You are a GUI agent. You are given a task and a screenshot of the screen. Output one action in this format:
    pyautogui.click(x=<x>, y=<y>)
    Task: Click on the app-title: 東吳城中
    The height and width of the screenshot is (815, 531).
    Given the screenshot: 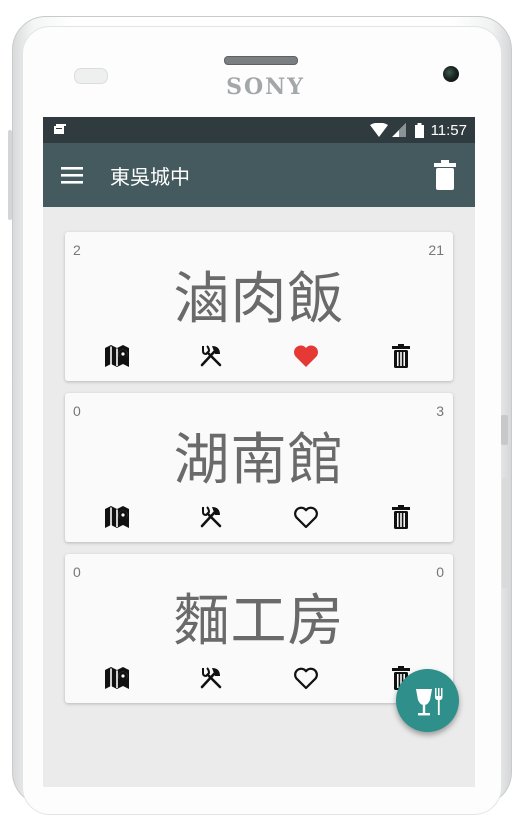 What is the action you would take?
    pyautogui.click(x=150, y=177)
    